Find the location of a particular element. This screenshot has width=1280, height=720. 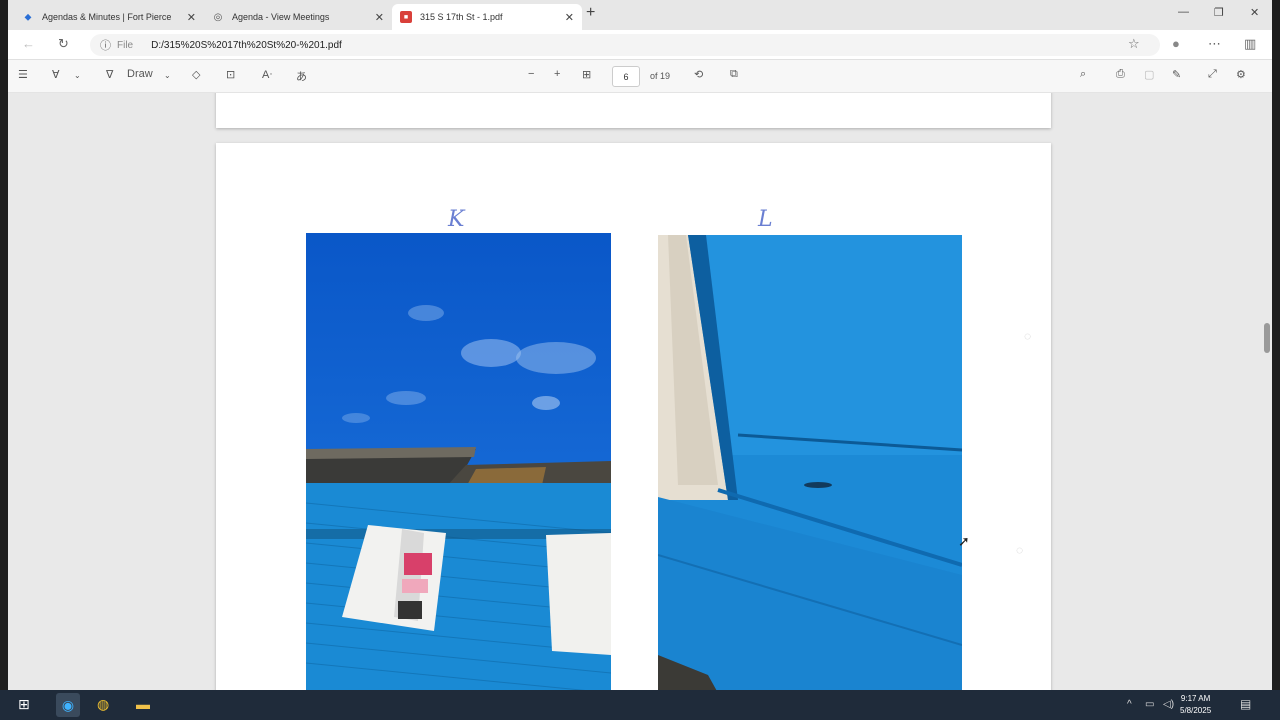

tab-label: Agendas & Minutes | Fort Pierce is located at coordinates (107, 17).